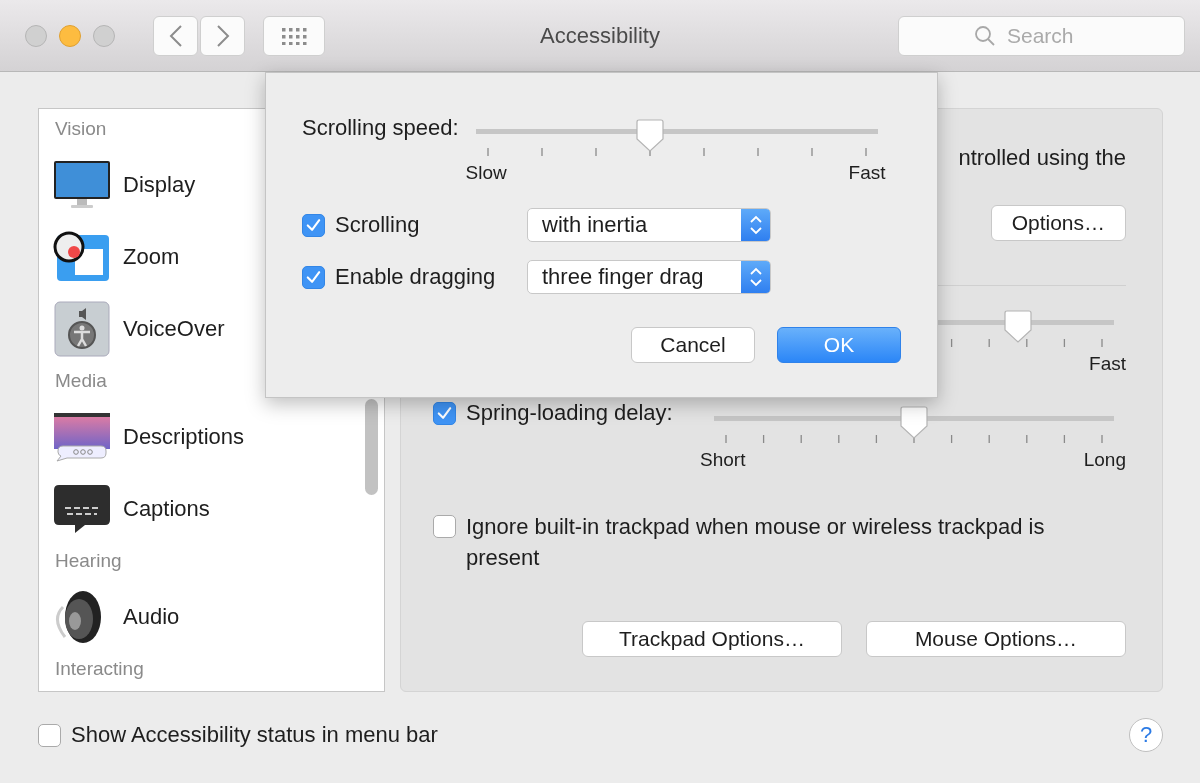 The image size is (1200, 783). I want to click on slider-min-label: Short, so click(723, 460).